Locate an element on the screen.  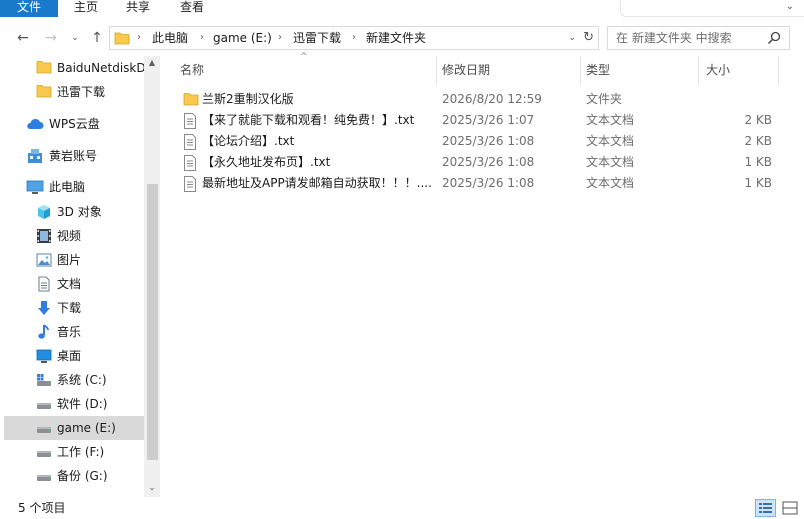
sidebar-item-label: WPS云盘 is located at coordinates (74, 124).